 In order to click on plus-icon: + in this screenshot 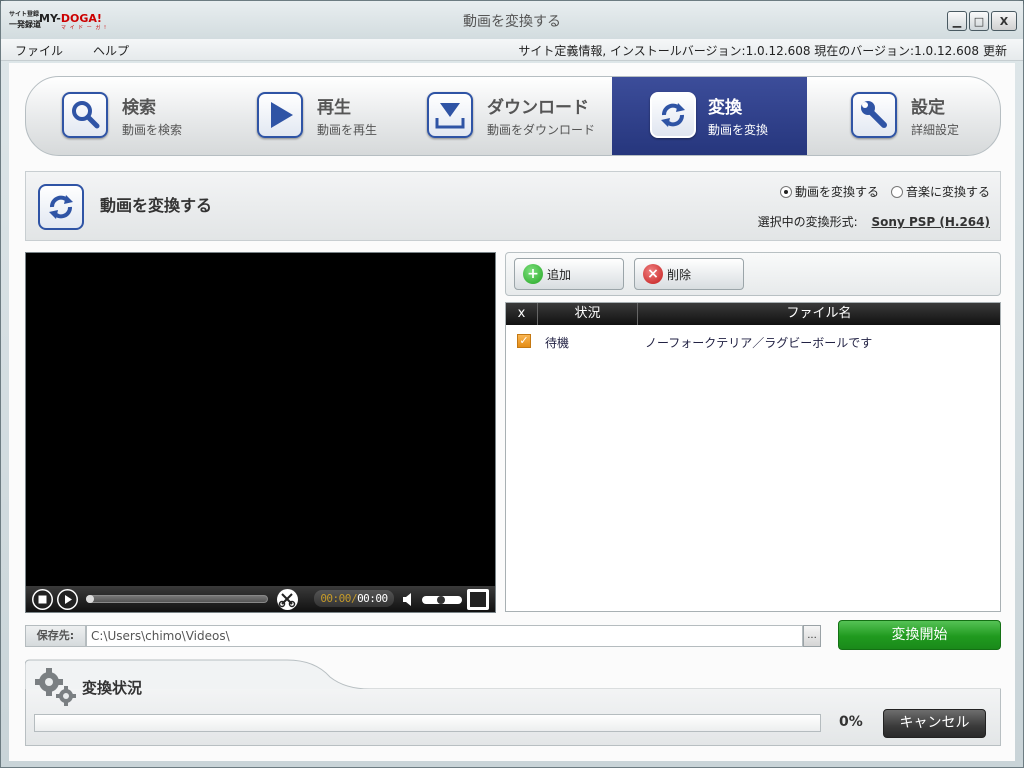, I will do `click(533, 274)`.